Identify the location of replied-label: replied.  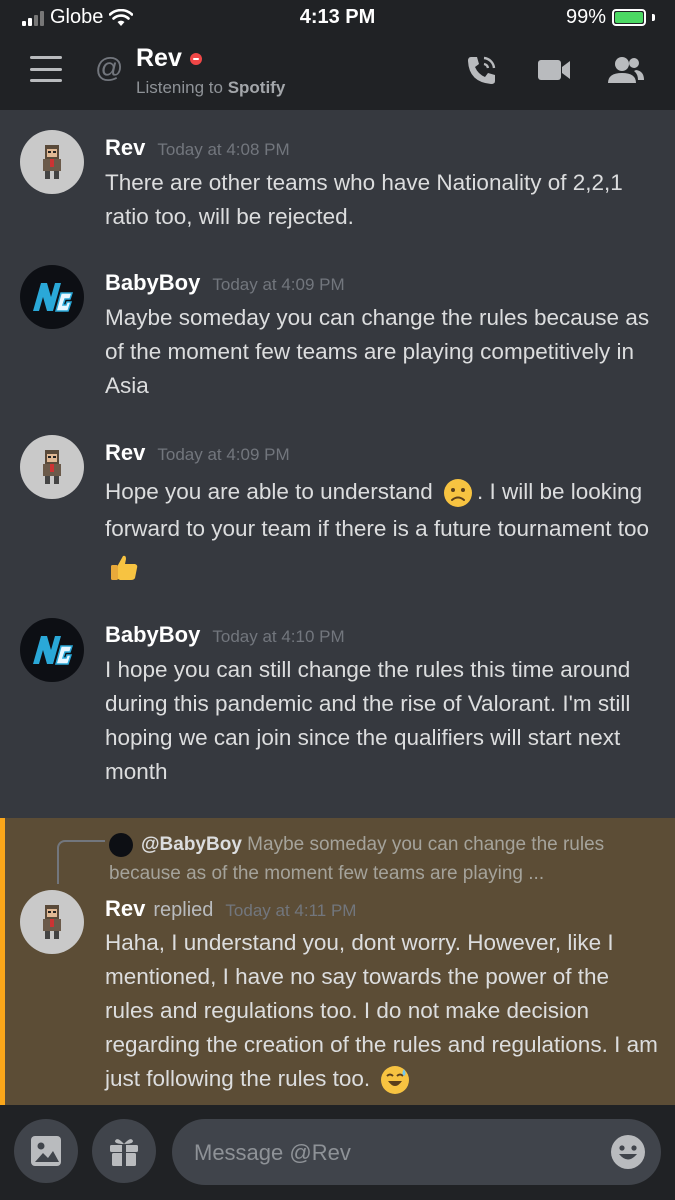
(183, 910).